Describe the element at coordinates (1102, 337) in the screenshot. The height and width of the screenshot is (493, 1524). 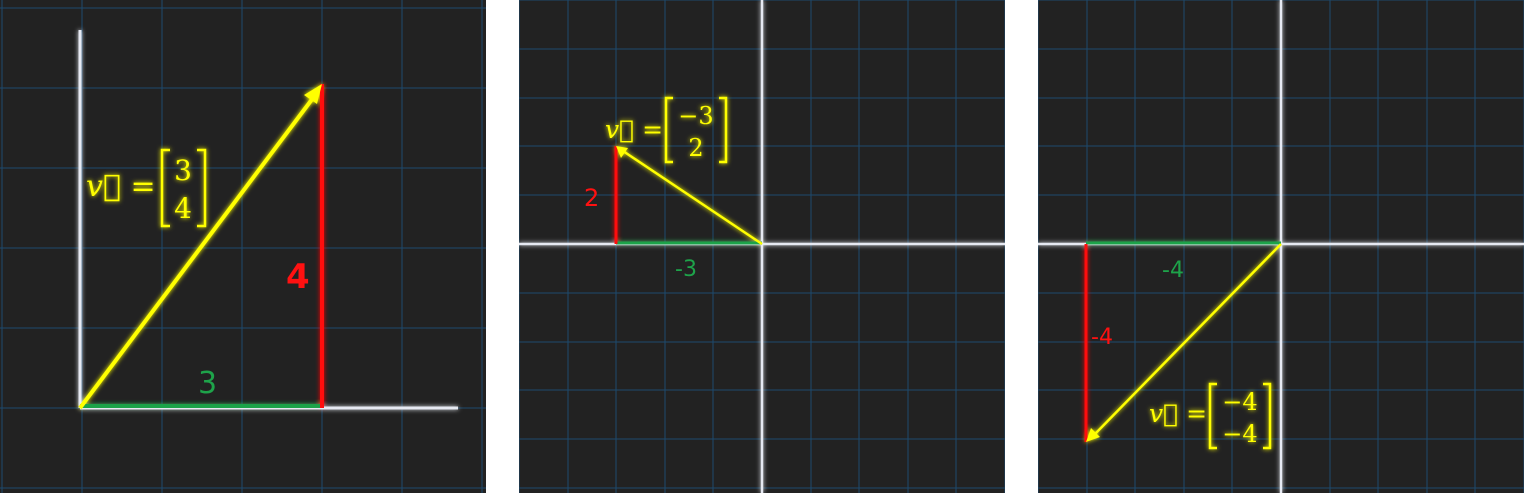
I see `y-component-label: -4` at that location.